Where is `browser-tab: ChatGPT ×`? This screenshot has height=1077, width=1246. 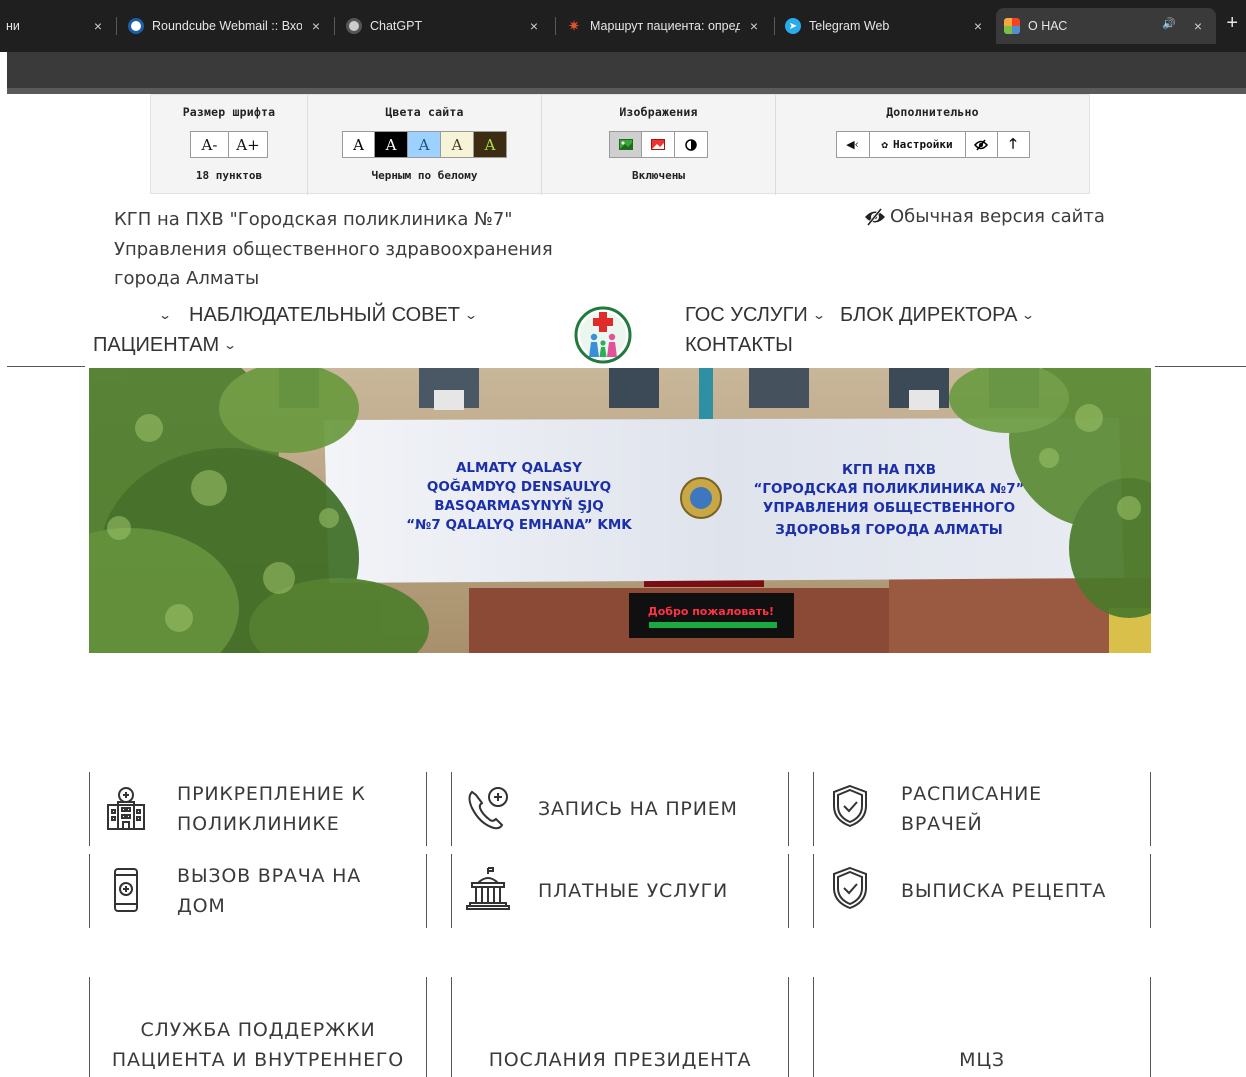 browser-tab: ChatGPT × is located at coordinates (446, 26).